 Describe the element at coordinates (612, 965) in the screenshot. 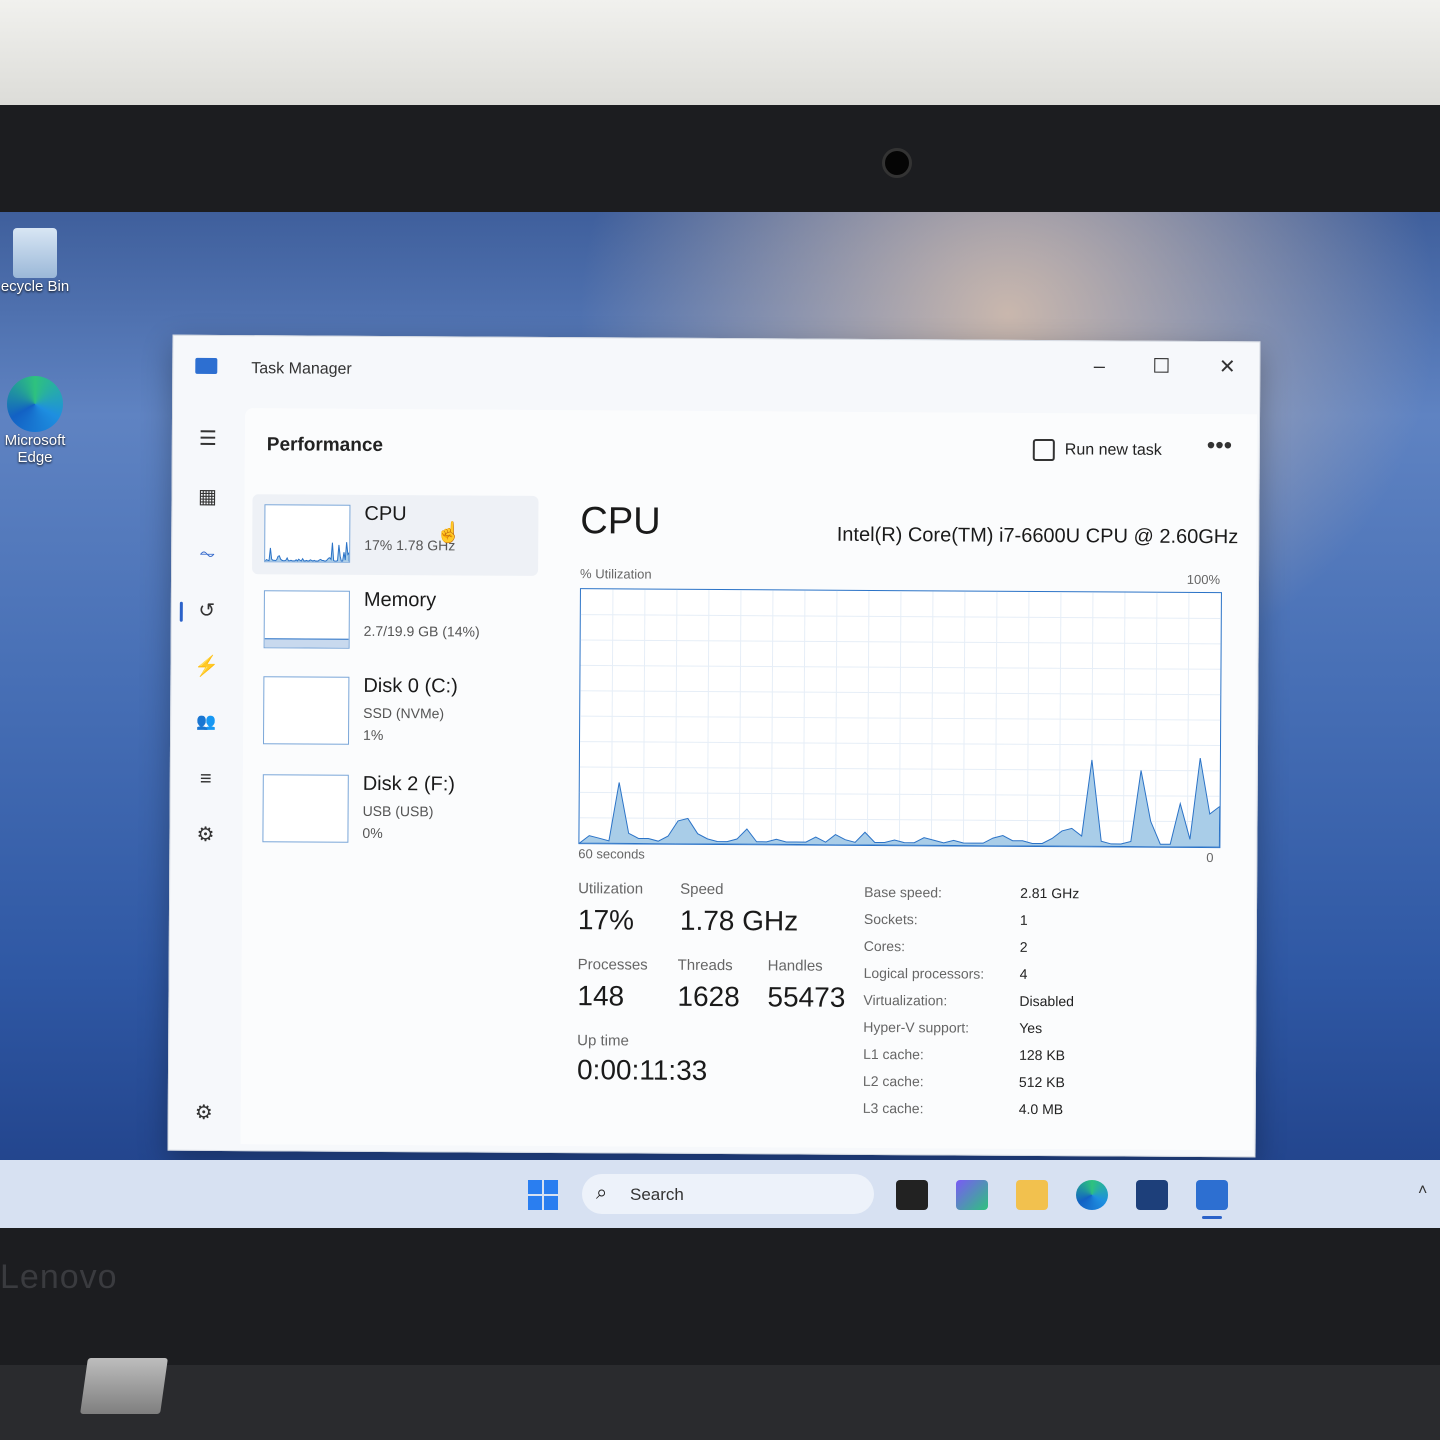

I see `processes-label: Processes` at that location.